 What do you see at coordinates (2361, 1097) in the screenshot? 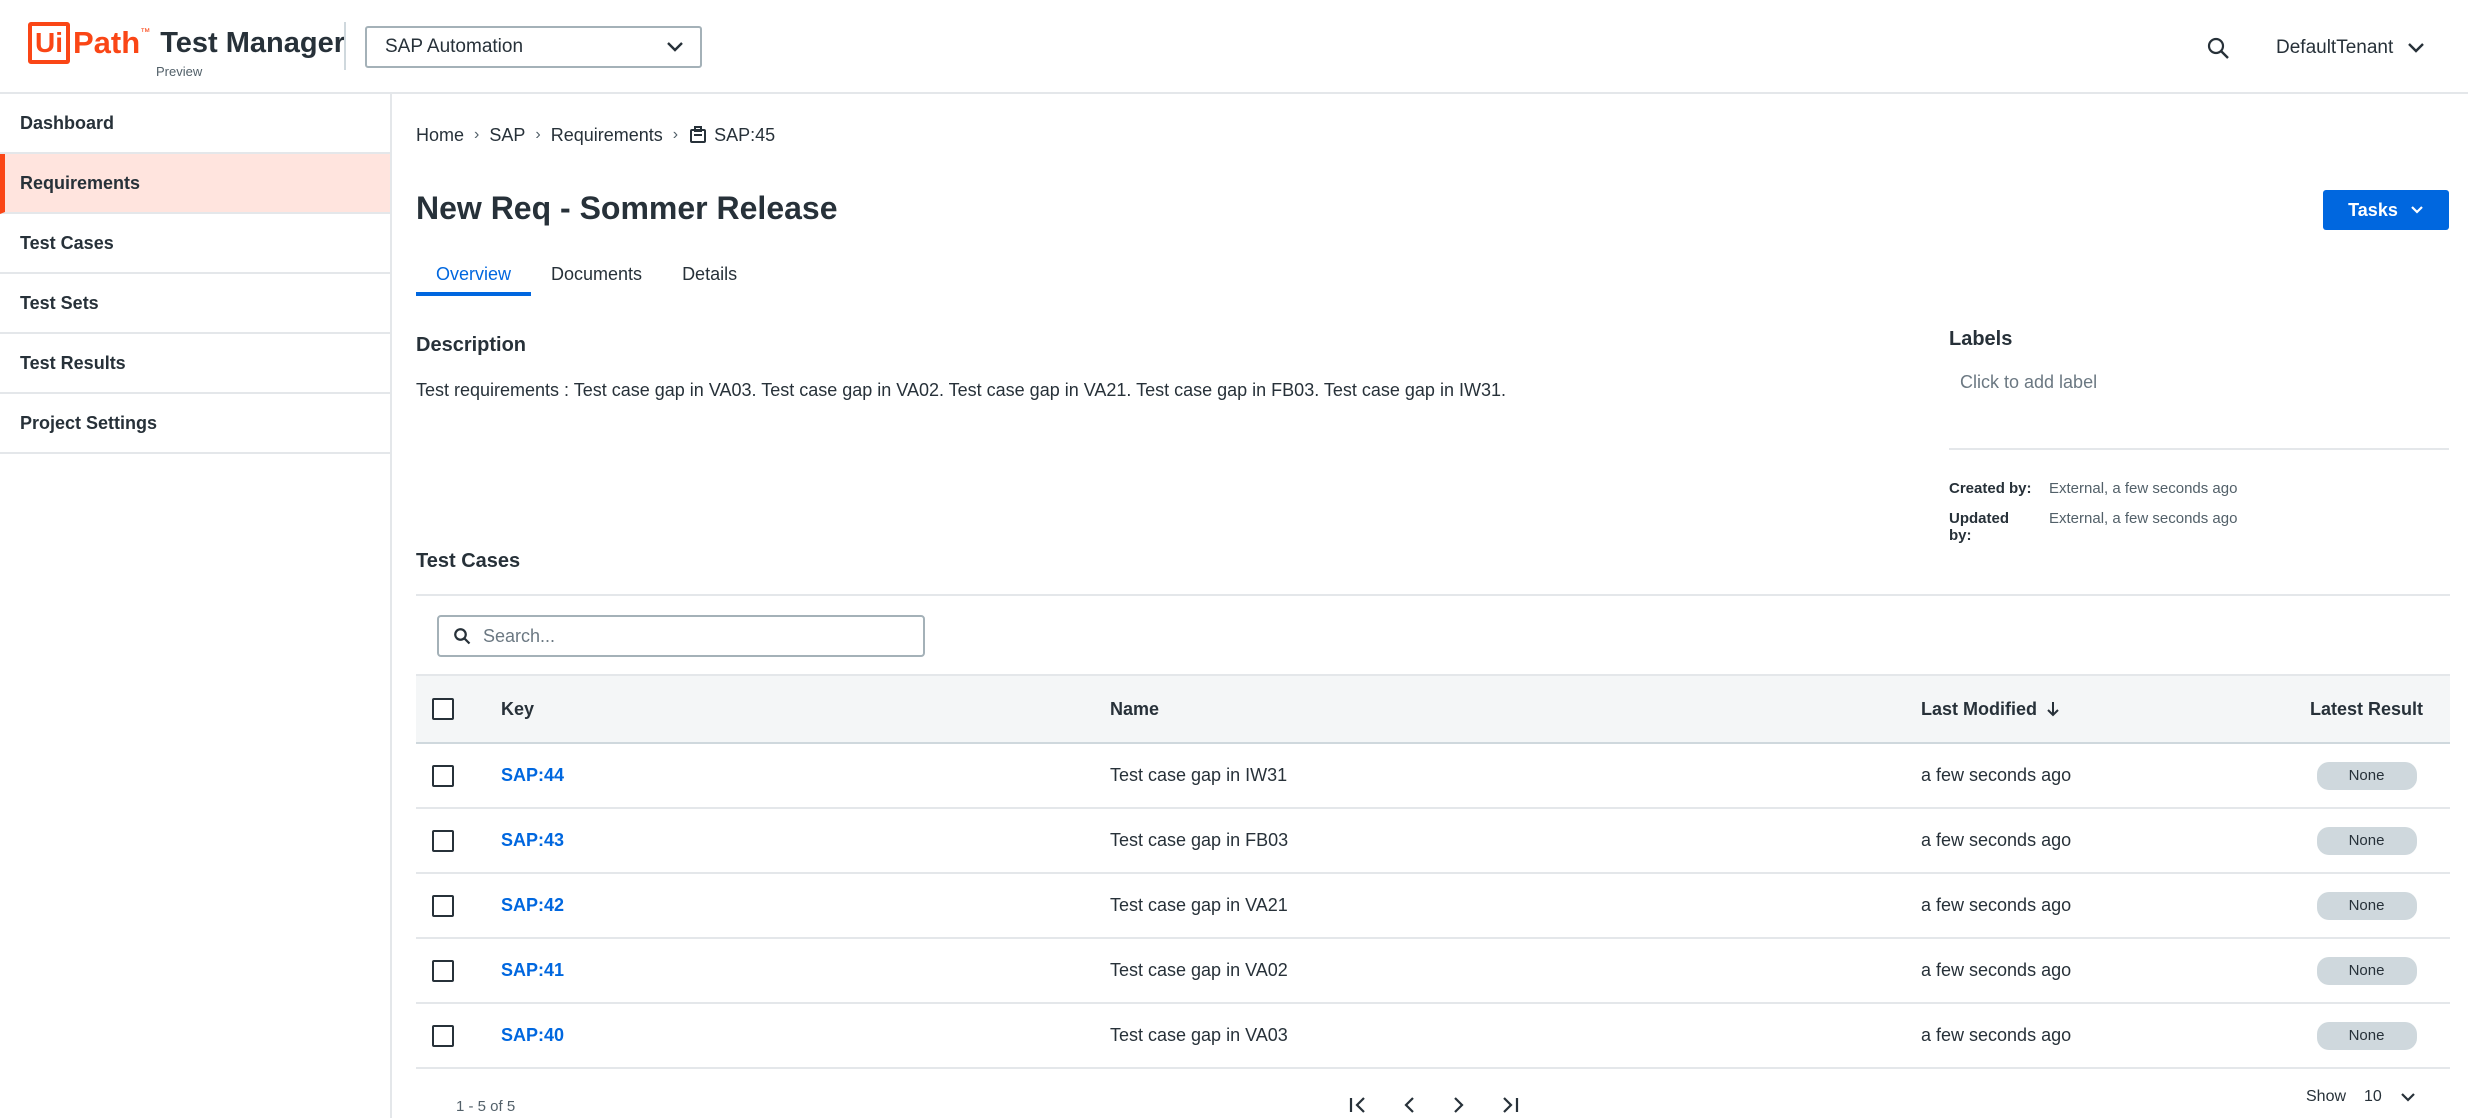
I see `page-size-selector: Show 10` at bounding box center [2361, 1097].